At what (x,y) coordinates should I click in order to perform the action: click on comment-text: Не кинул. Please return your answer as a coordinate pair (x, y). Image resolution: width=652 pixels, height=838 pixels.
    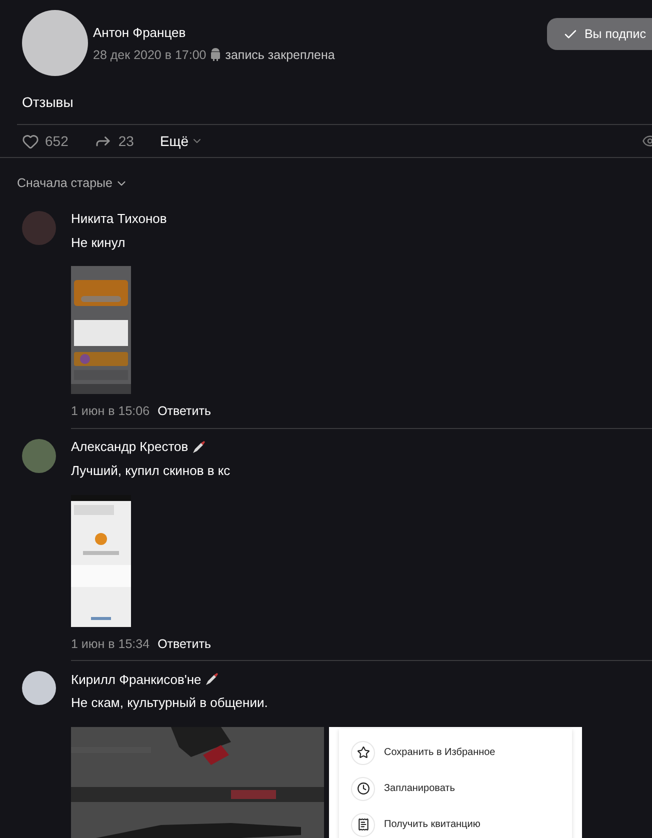
    Looking at the image, I should click on (98, 243).